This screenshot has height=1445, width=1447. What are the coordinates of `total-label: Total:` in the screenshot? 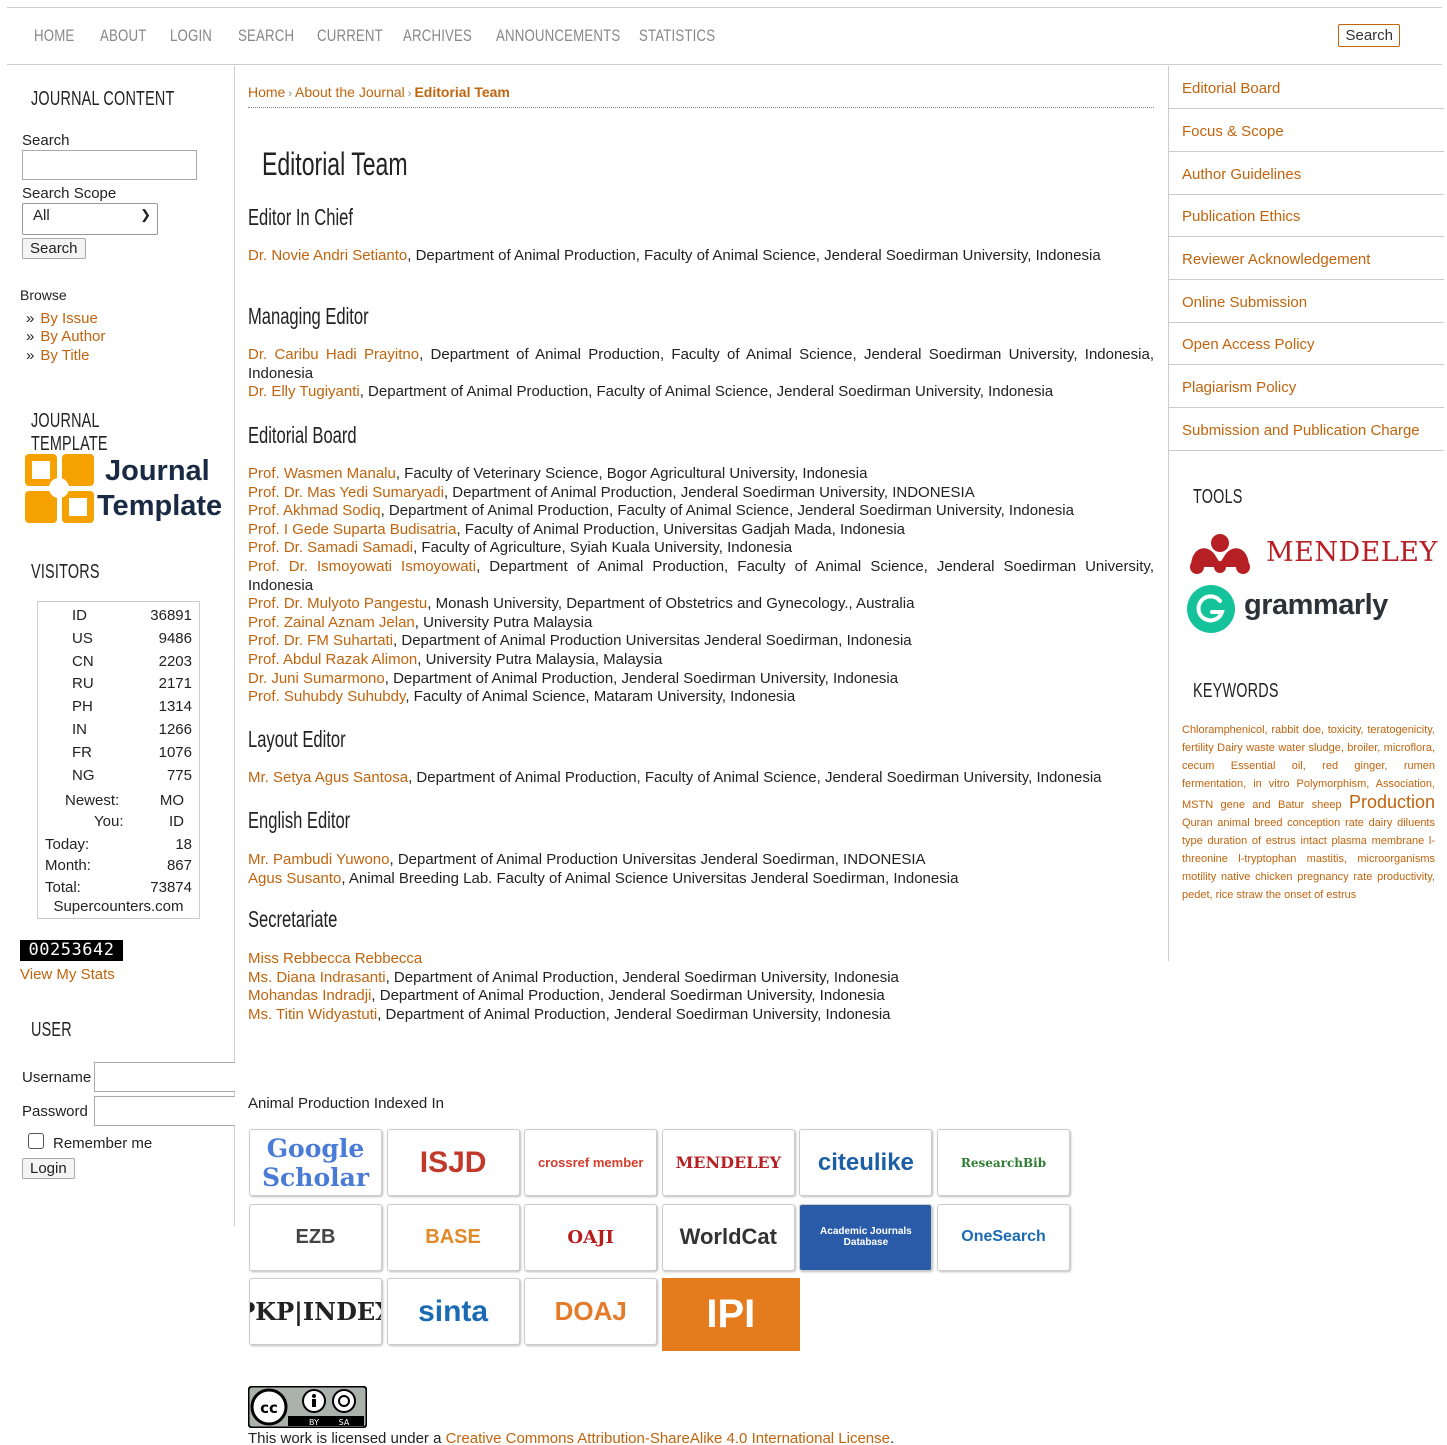 It's located at (63, 887).